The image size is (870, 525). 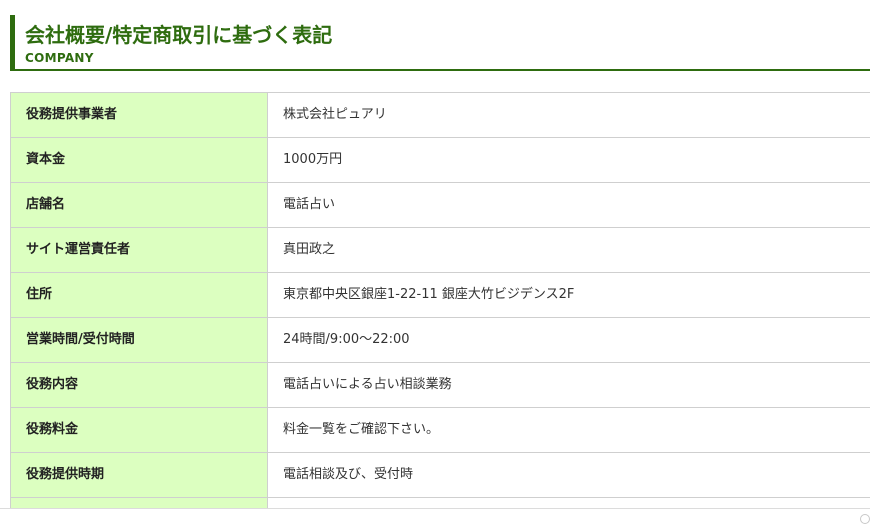 I want to click on row-value: 真田政之, so click(x=568, y=250).